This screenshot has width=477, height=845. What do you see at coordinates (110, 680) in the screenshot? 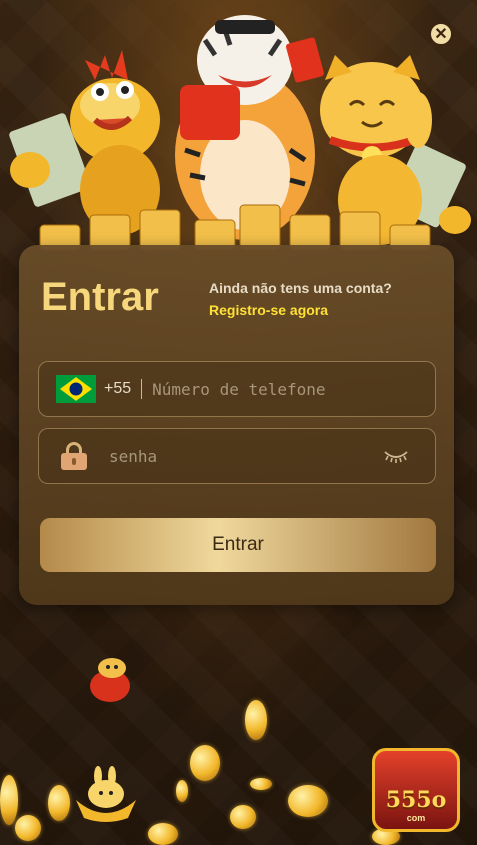
I see `red-pouch-icon` at bounding box center [110, 680].